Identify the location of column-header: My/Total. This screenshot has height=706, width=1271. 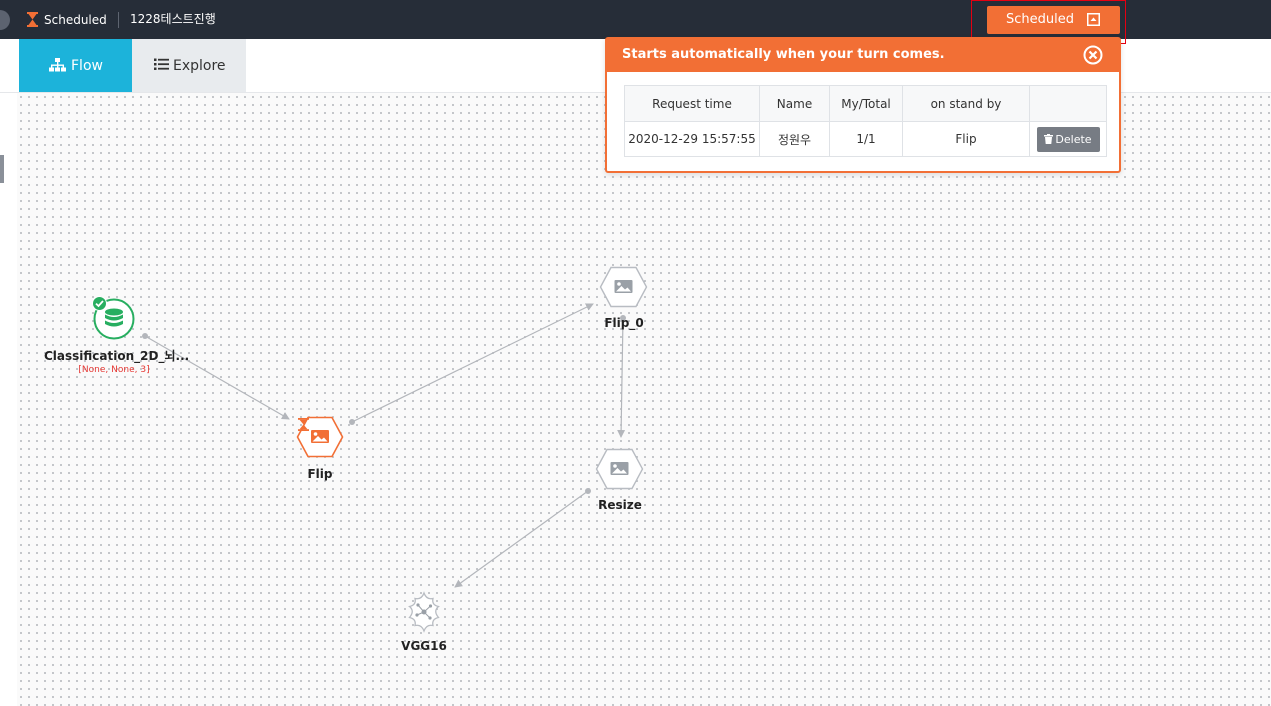
(866, 103).